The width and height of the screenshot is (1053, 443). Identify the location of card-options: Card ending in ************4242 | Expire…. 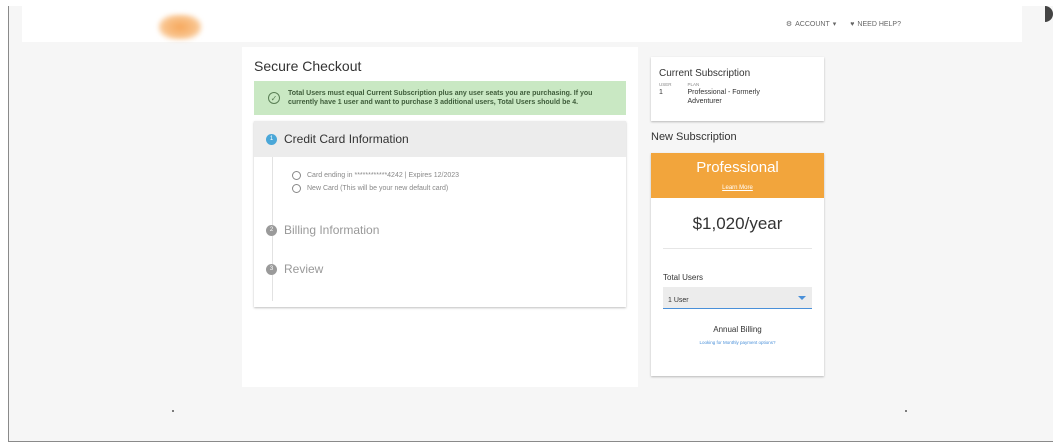
(440, 176).